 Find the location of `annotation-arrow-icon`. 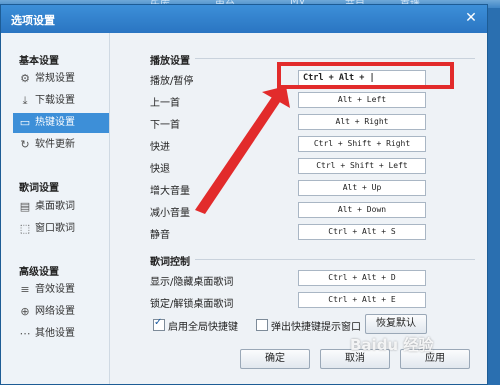

annotation-arrow-icon is located at coordinates (242, 150).